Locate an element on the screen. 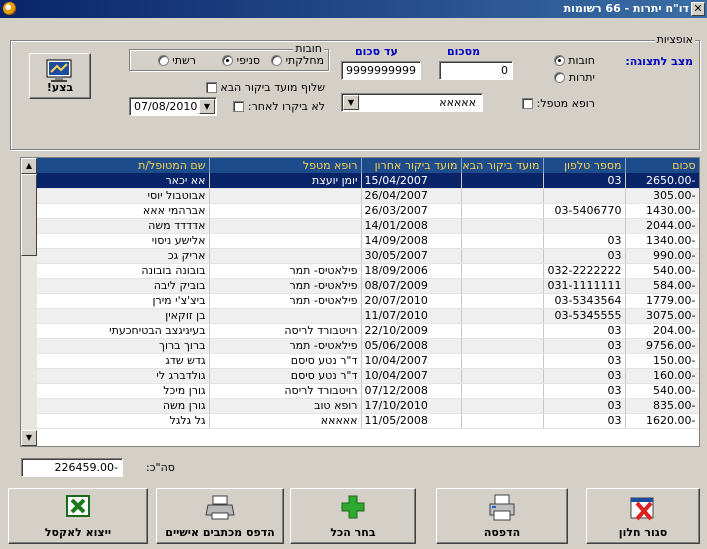 The height and width of the screenshot is (549, 707). table-row: גל גלגל אאאאא 11/05/2008 03 1620.00- is located at coordinates (368, 421).